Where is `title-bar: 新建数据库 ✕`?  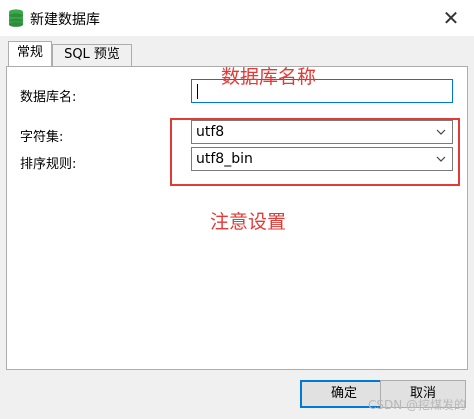 title-bar: 新建数据库 ✕ is located at coordinates (237, 18).